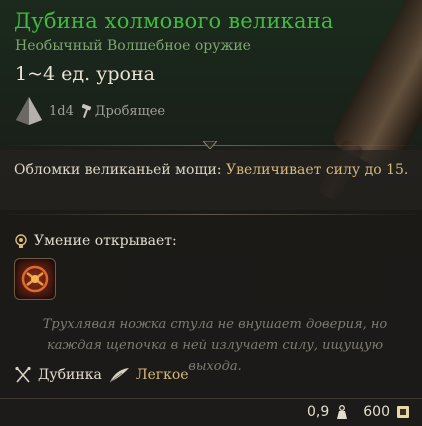 The width and height of the screenshot is (422, 426). Describe the element at coordinates (133, 46) in the screenshot. I see `item-rarity-type: Необычный Волшебное оружие` at that location.